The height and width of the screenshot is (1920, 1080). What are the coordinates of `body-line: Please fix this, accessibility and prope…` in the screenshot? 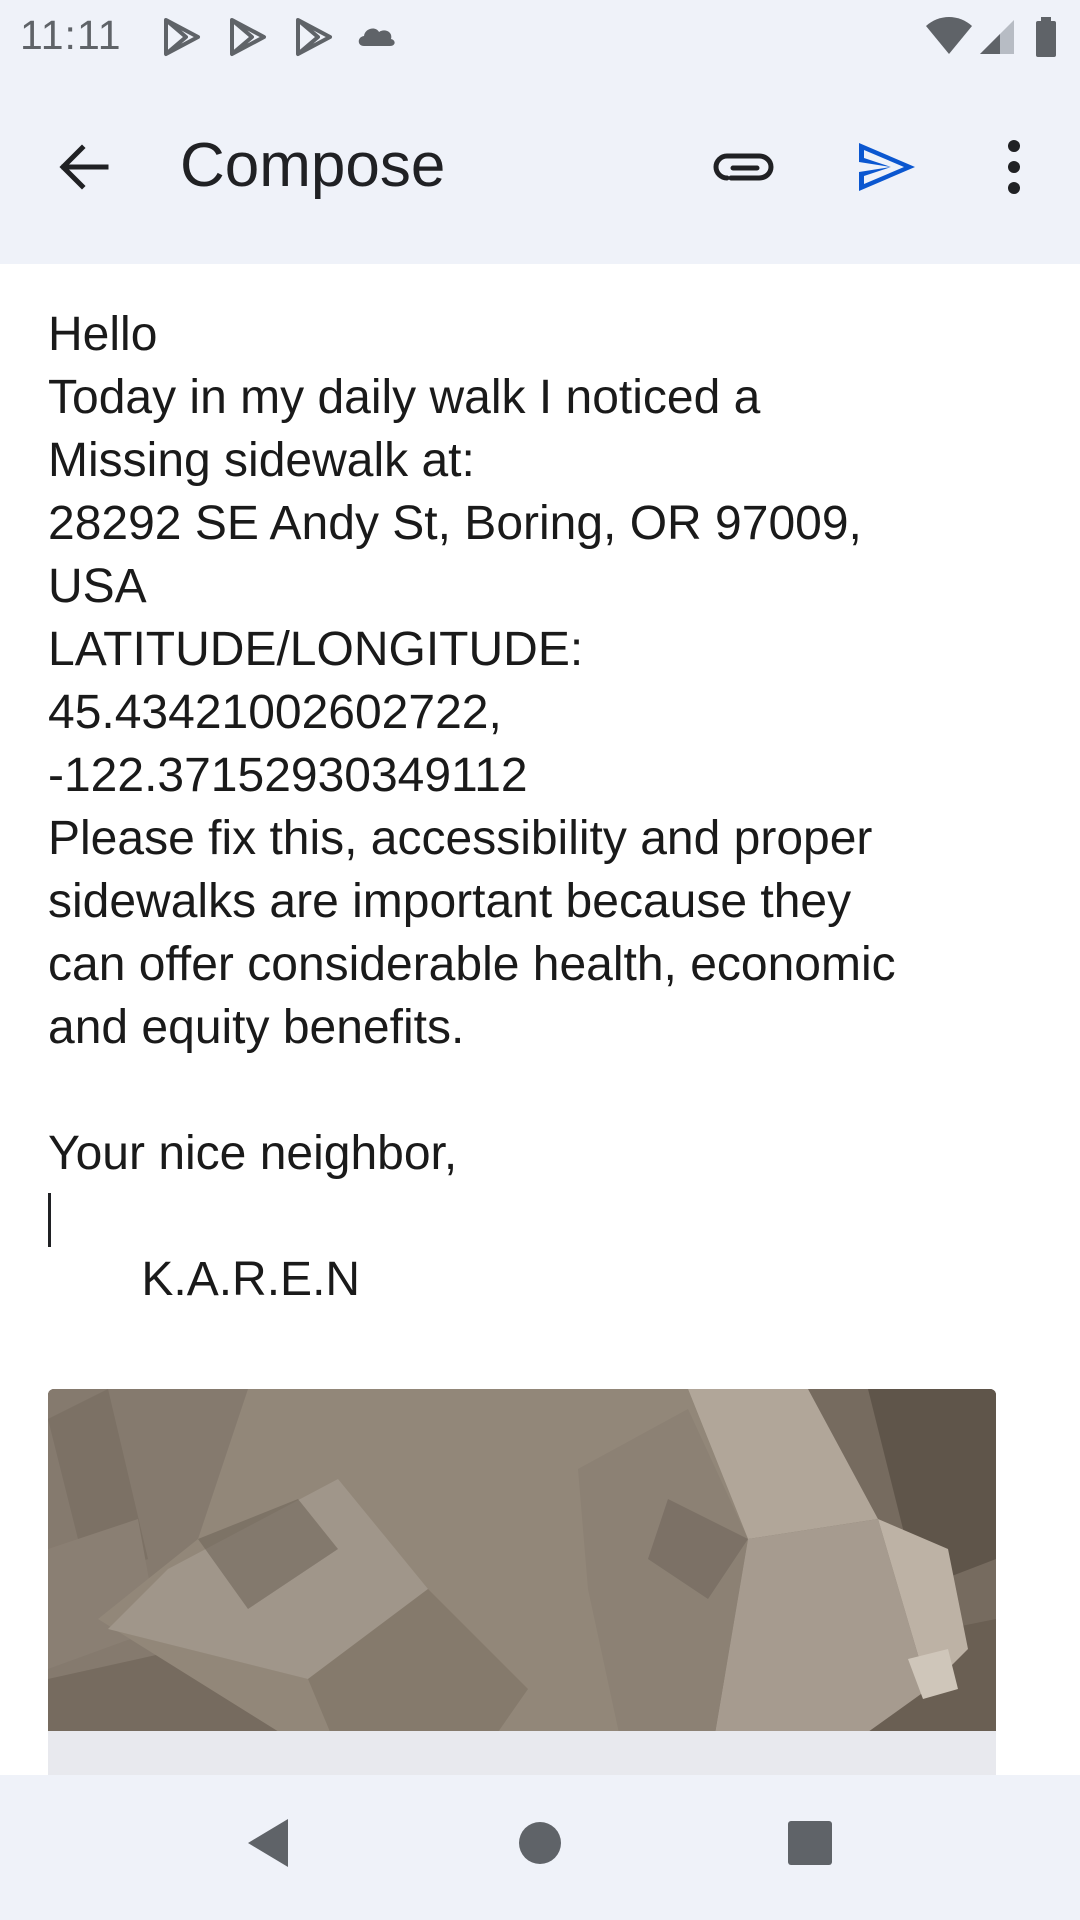 It's located at (460, 838).